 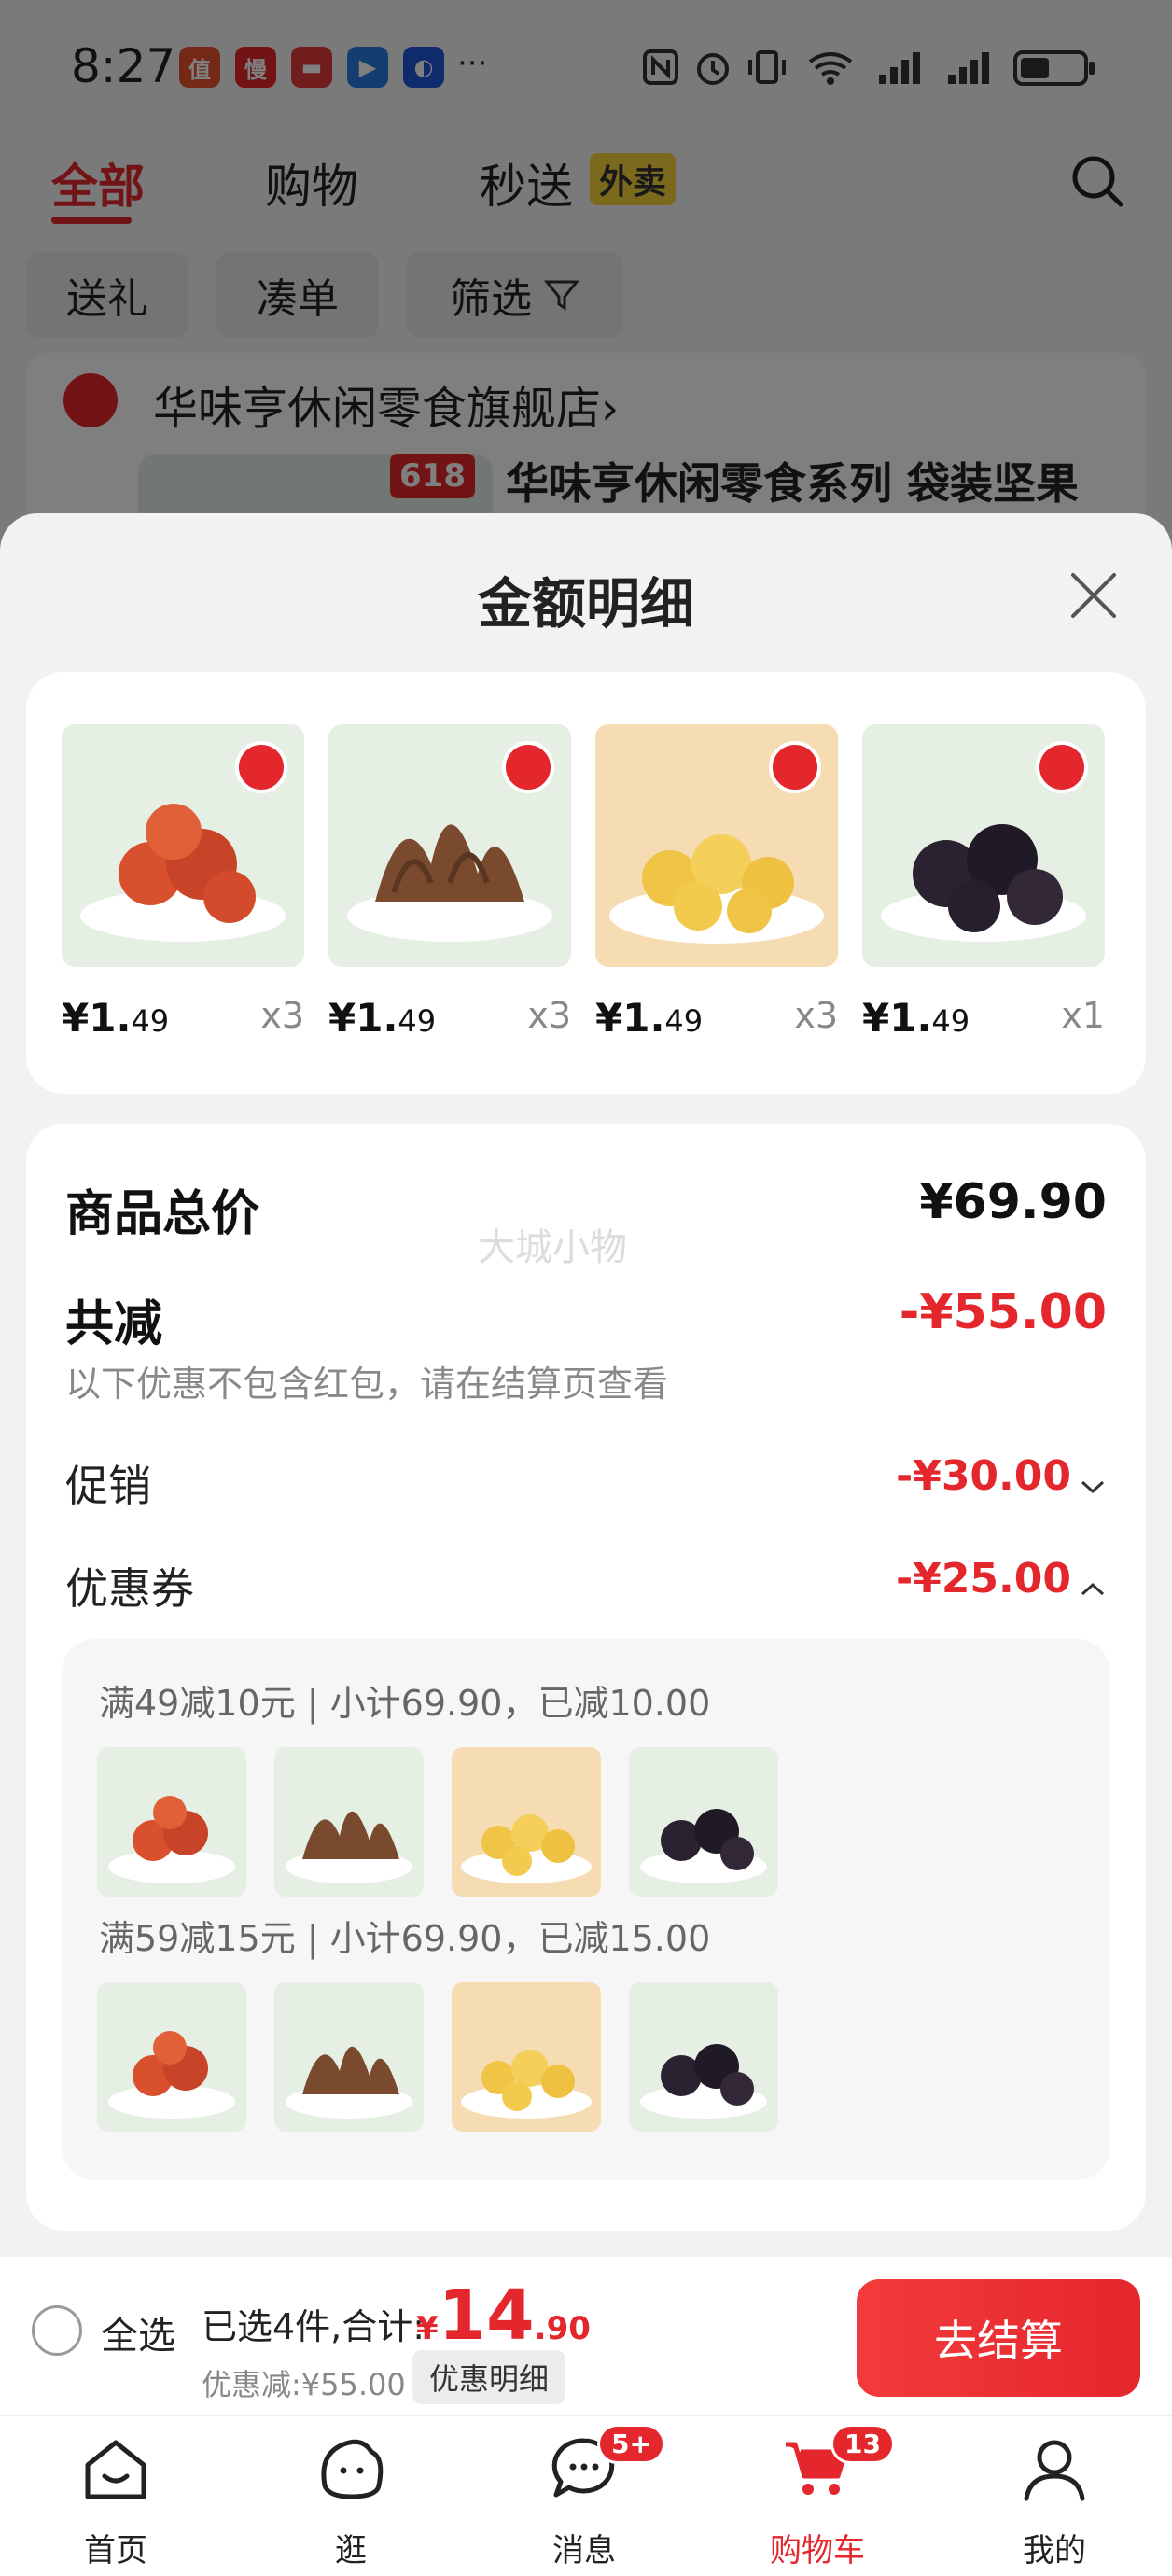 I want to click on chevron-down-icon, so click(x=1093, y=1486).